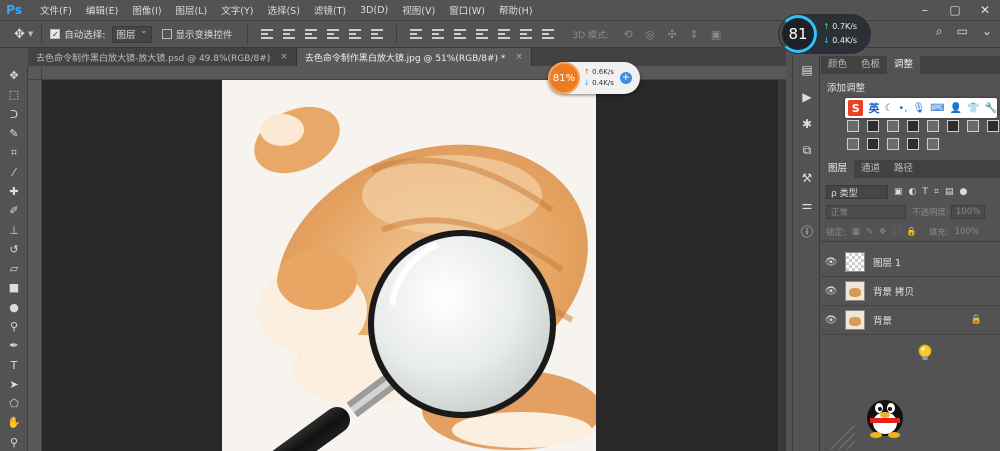 The width and height of the screenshot is (1000, 451). Describe the element at coordinates (625, 78) in the screenshot. I see `plus-icon: +` at that location.